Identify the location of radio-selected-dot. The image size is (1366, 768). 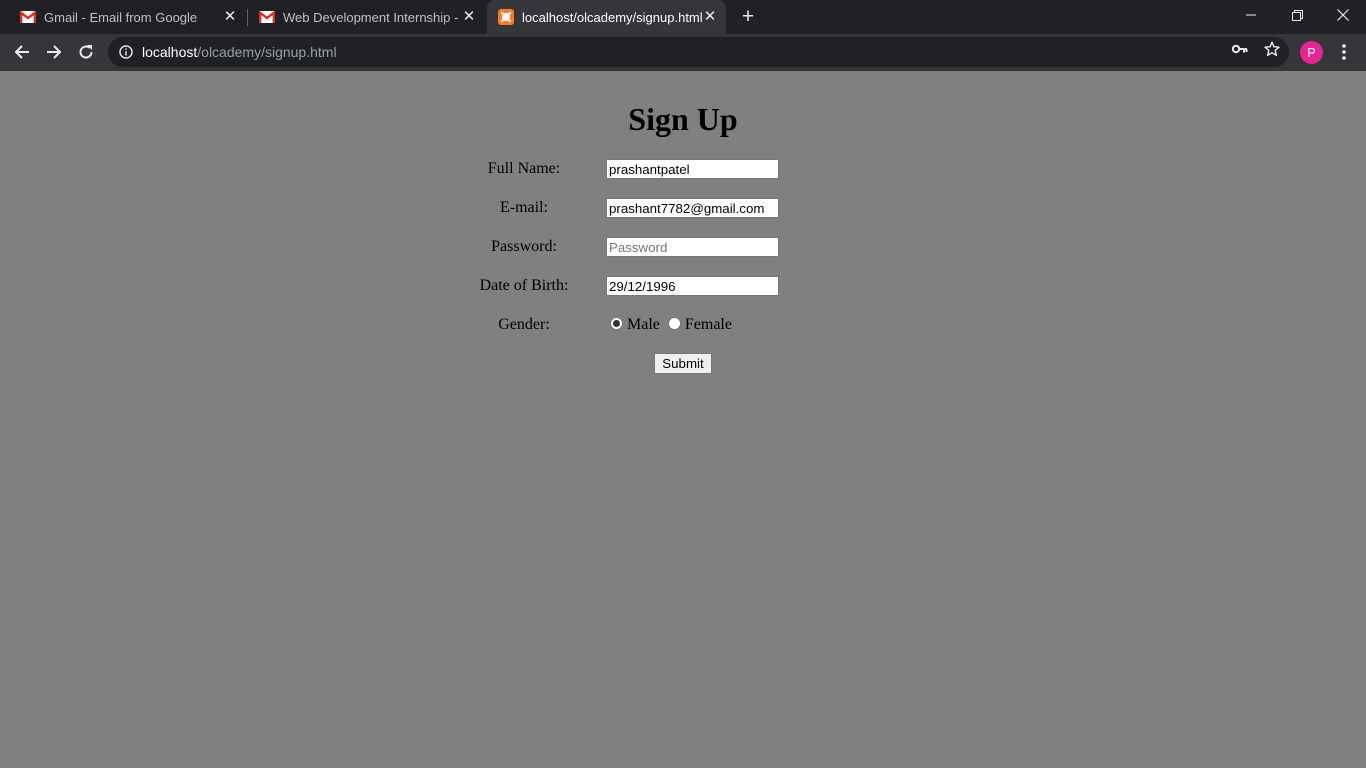
(616, 323).